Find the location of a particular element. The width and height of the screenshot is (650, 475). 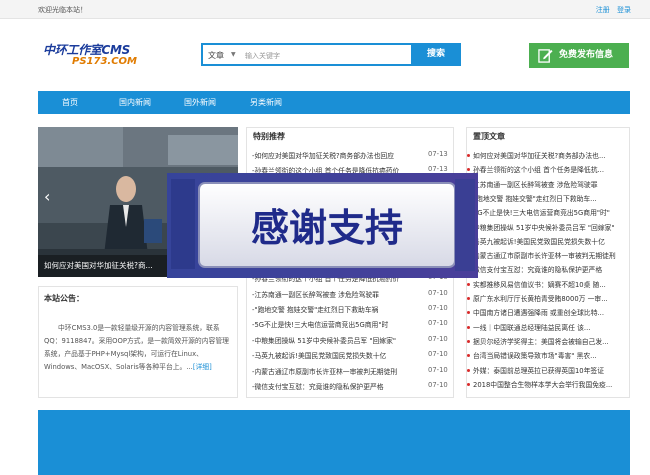

top-article-item: 内蒙古通辽市原副市长许亚林一审被判无期徒刑 is located at coordinates (550, 256).